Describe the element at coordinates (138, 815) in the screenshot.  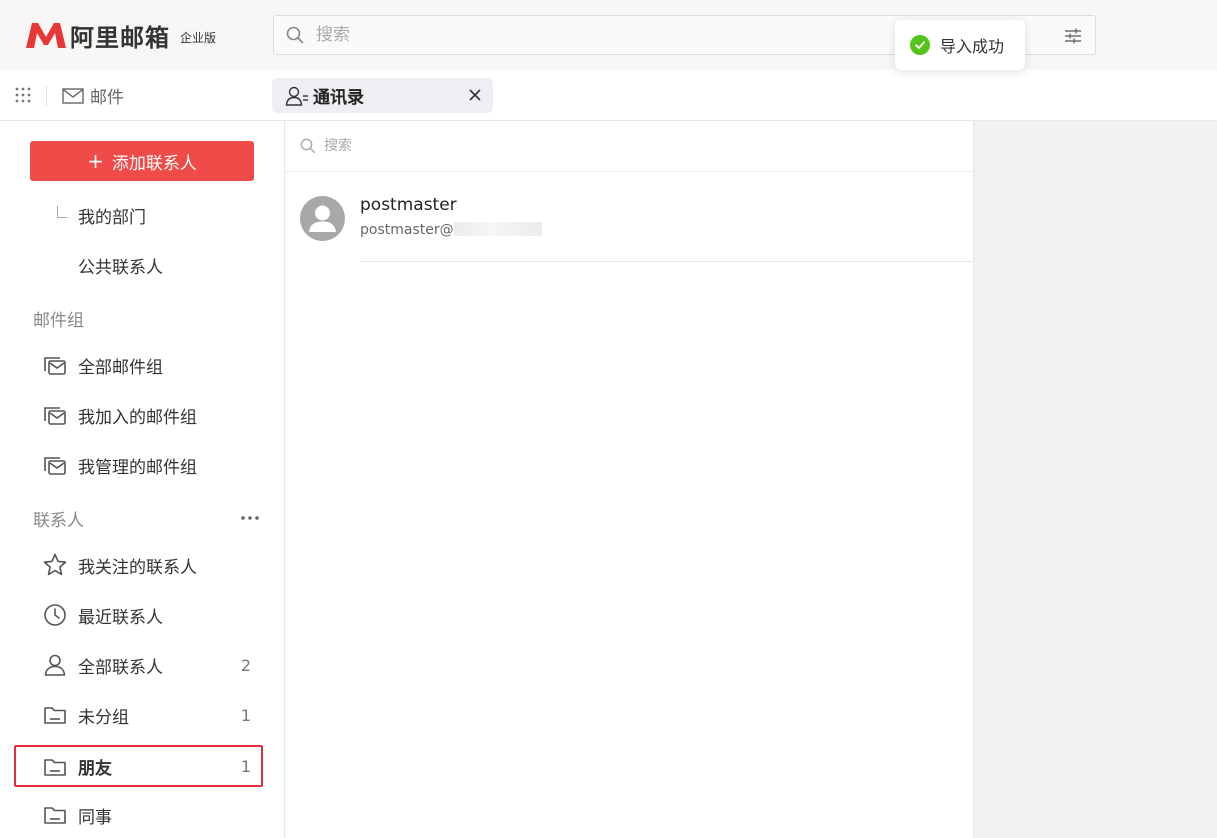
I see `sidebar-item-colleagues: 同事` at that location.